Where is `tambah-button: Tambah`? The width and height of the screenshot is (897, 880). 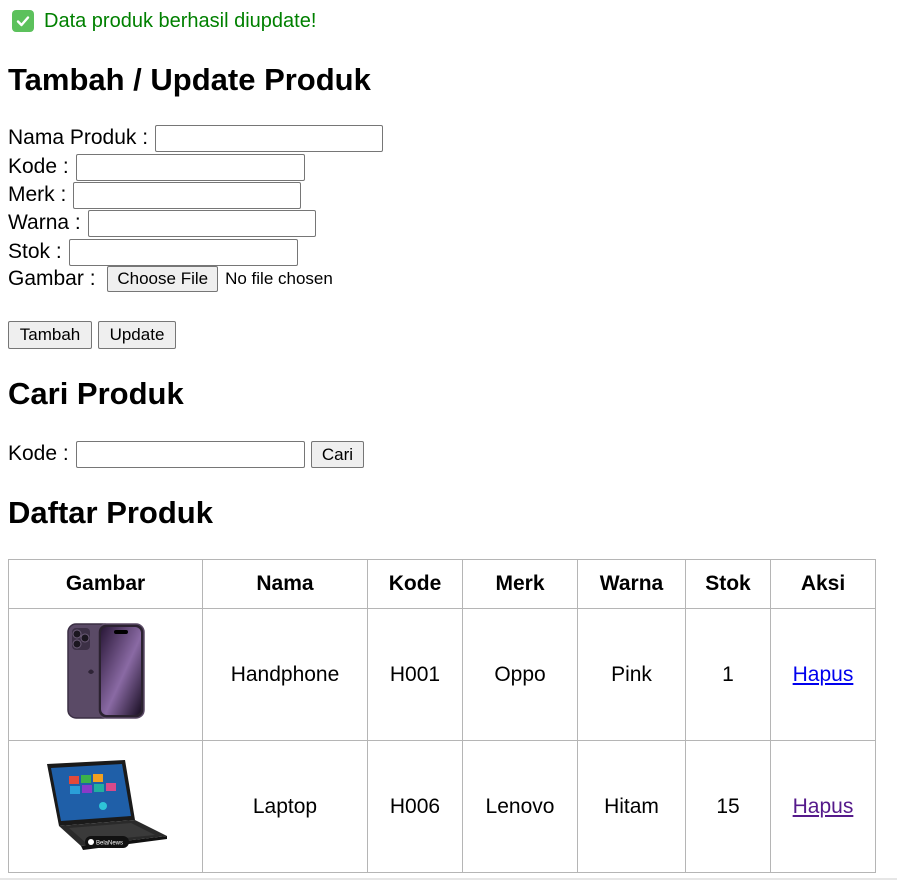
tambah-button: Tambah is located at coordinates (50, 335).